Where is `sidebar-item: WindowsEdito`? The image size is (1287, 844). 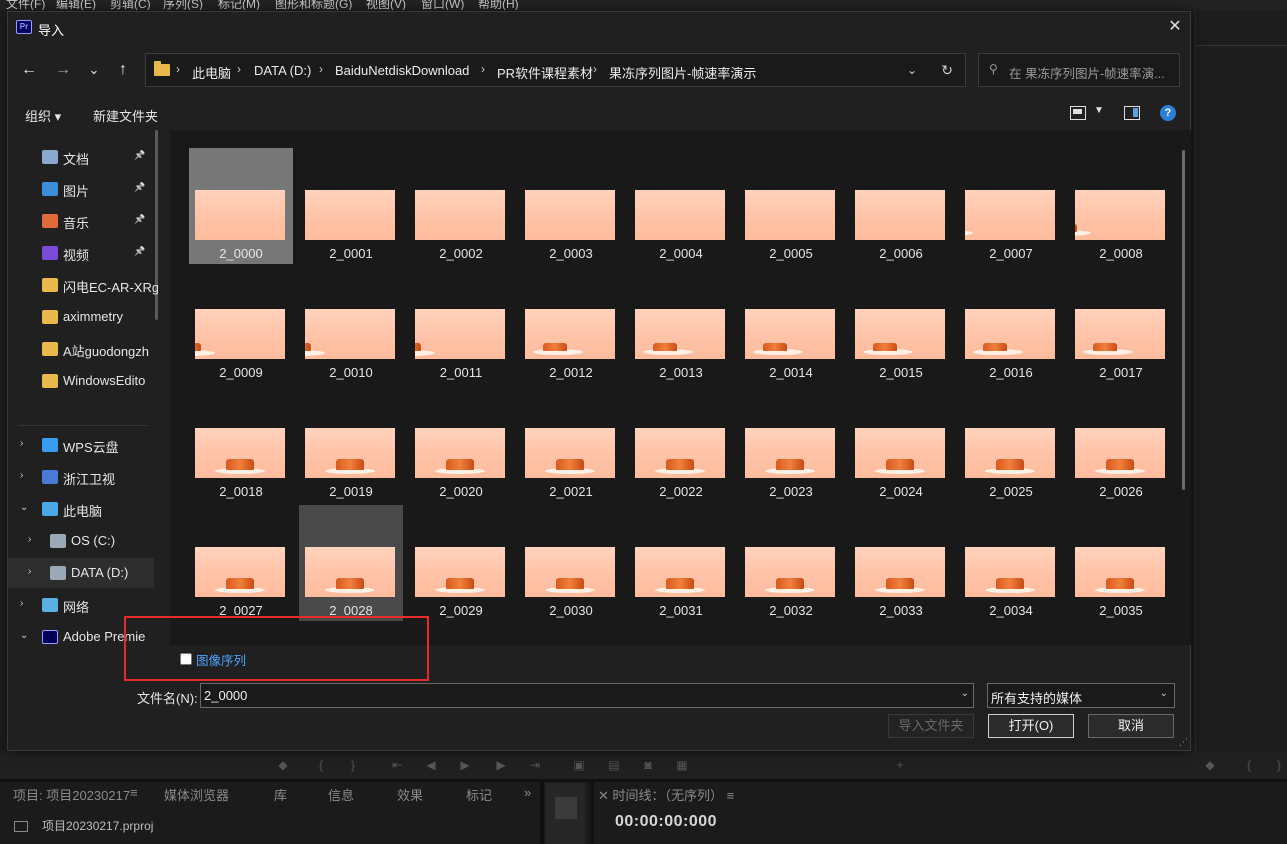
sidebar-item: WindowsEdito is located at coordinates (81, 381).